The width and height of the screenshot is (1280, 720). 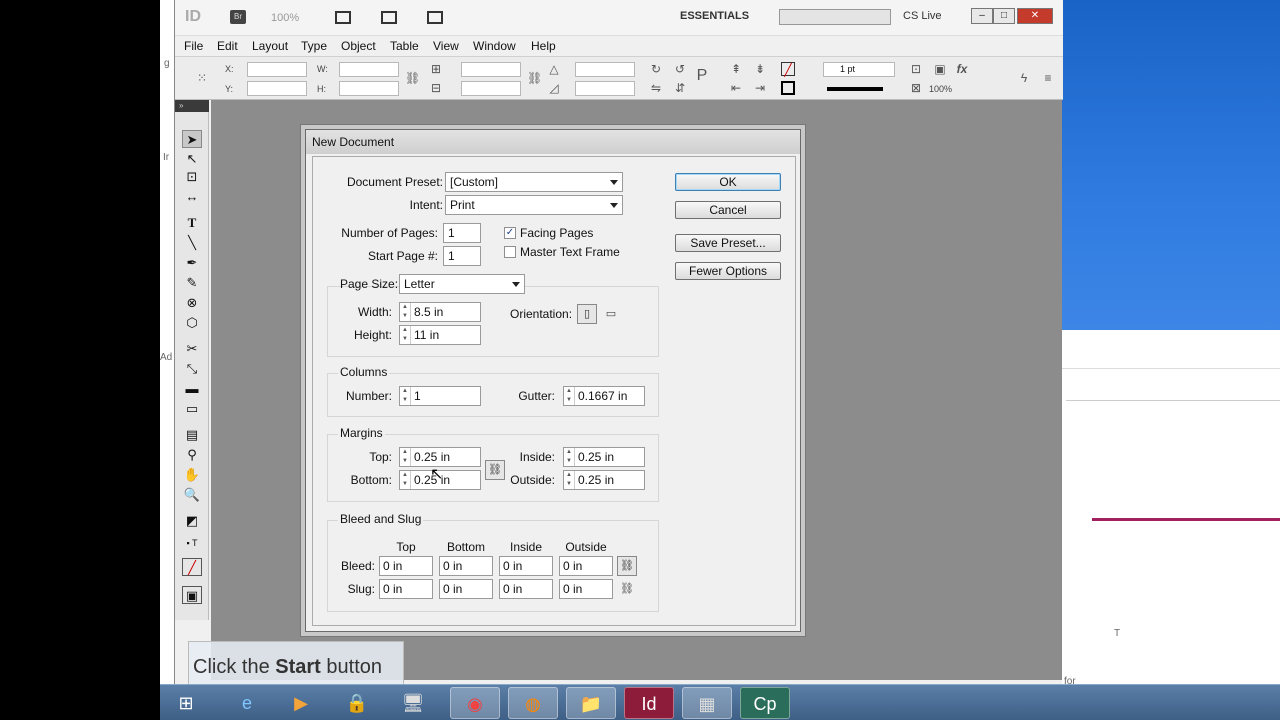 I want to click on pencil-tool-icon: ✎, so click(x=192, y=283).